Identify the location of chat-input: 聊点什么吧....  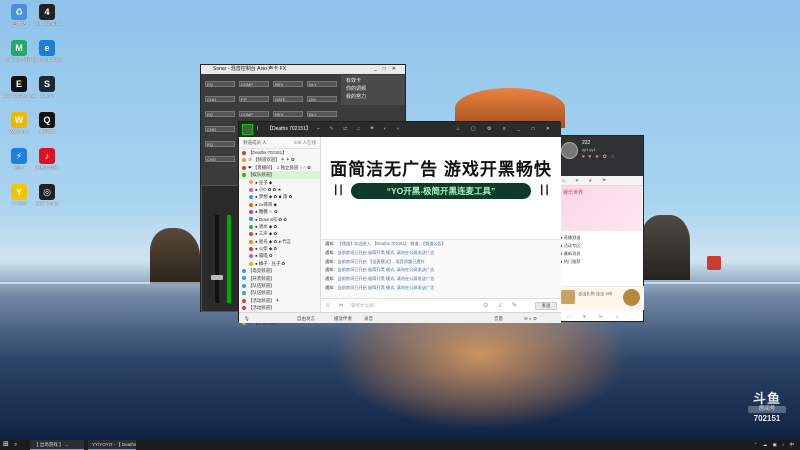
(364, 306).